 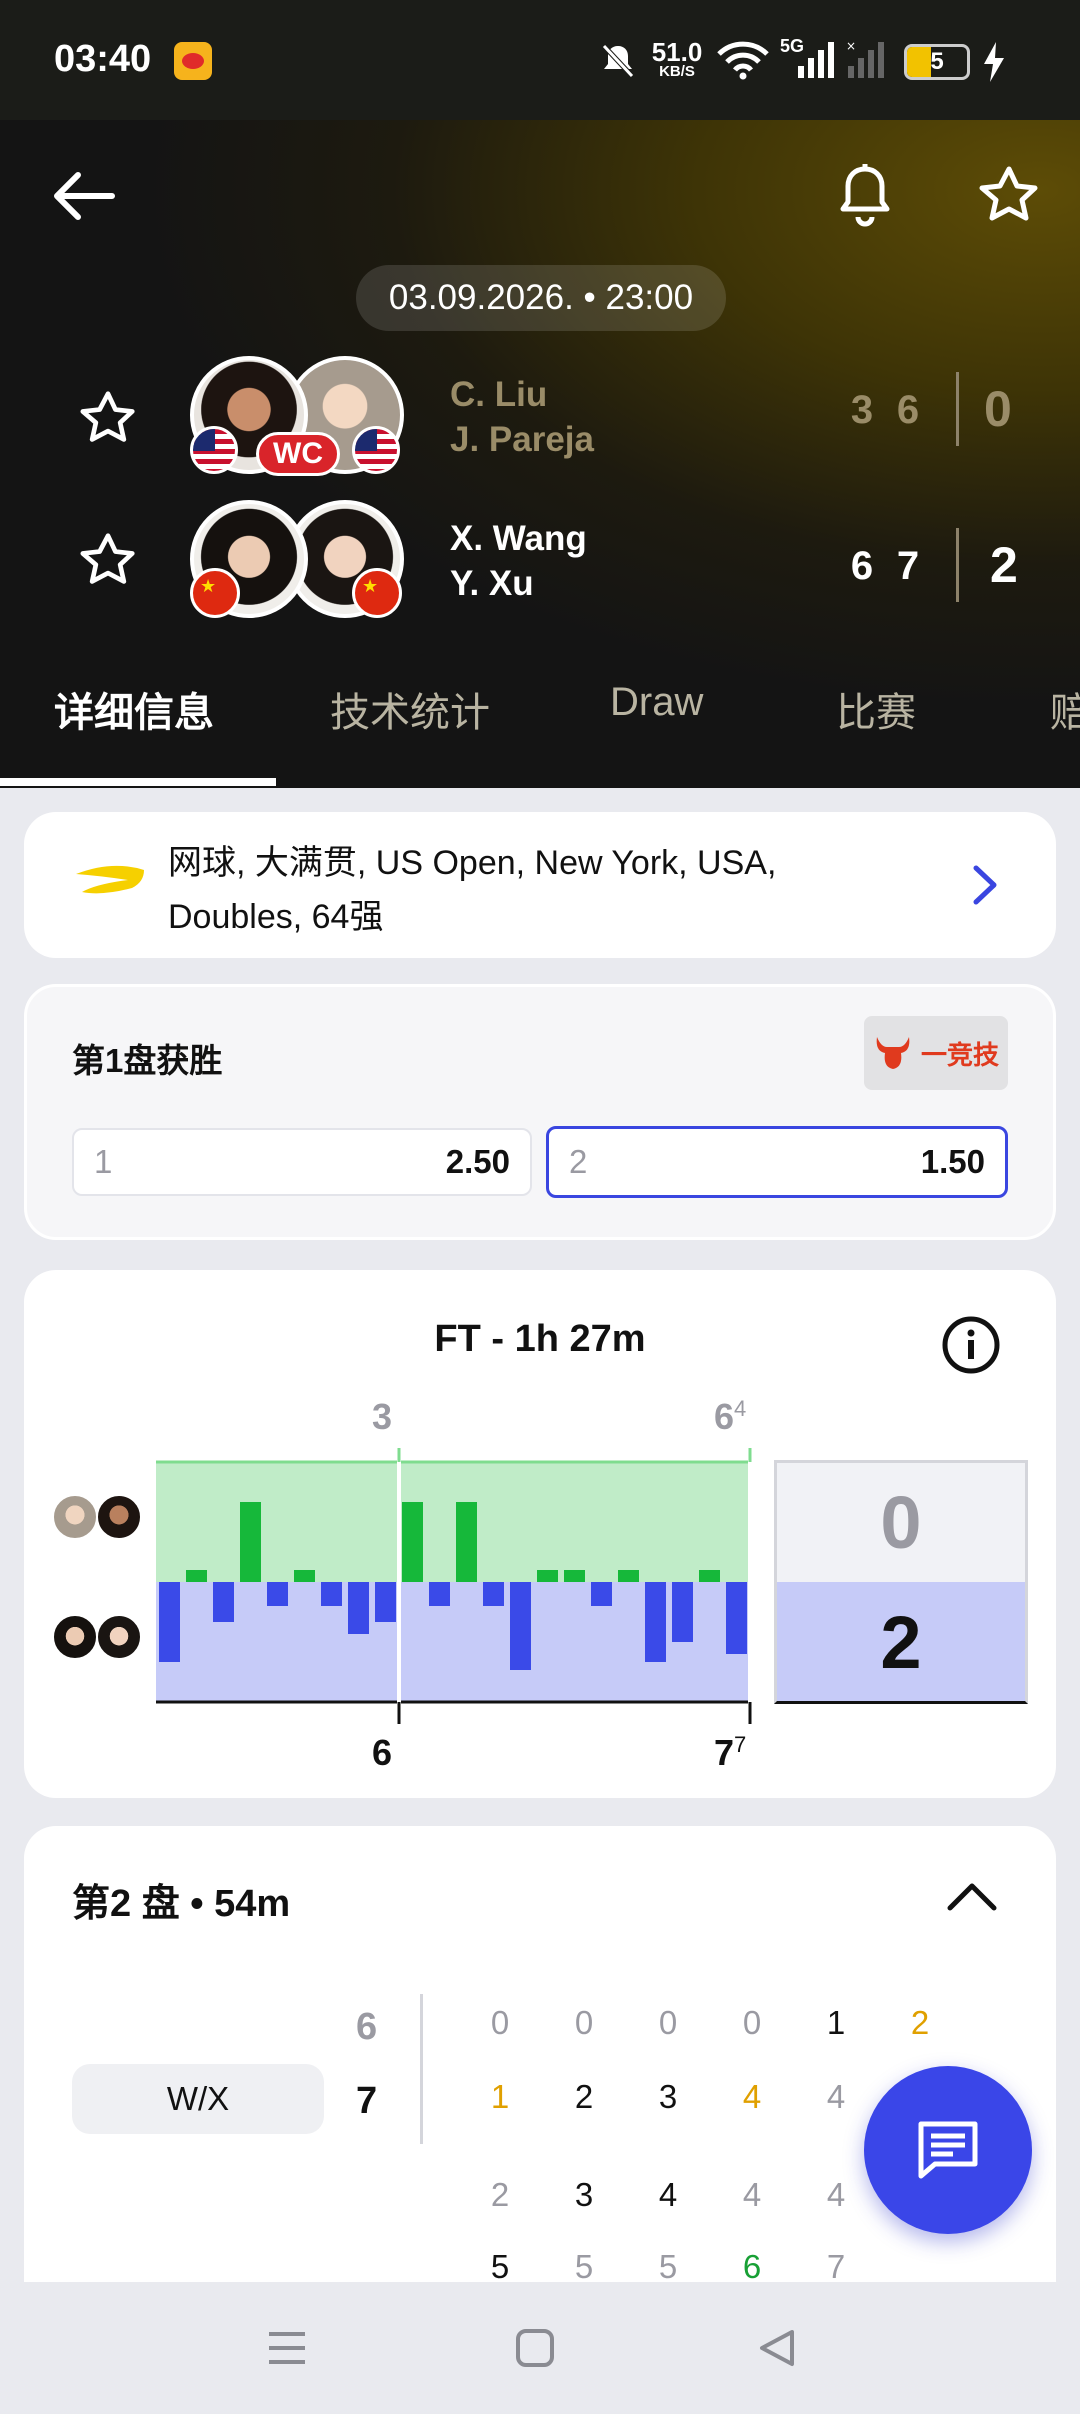 I want to click on star-icon, so click(x=1008, y=193).